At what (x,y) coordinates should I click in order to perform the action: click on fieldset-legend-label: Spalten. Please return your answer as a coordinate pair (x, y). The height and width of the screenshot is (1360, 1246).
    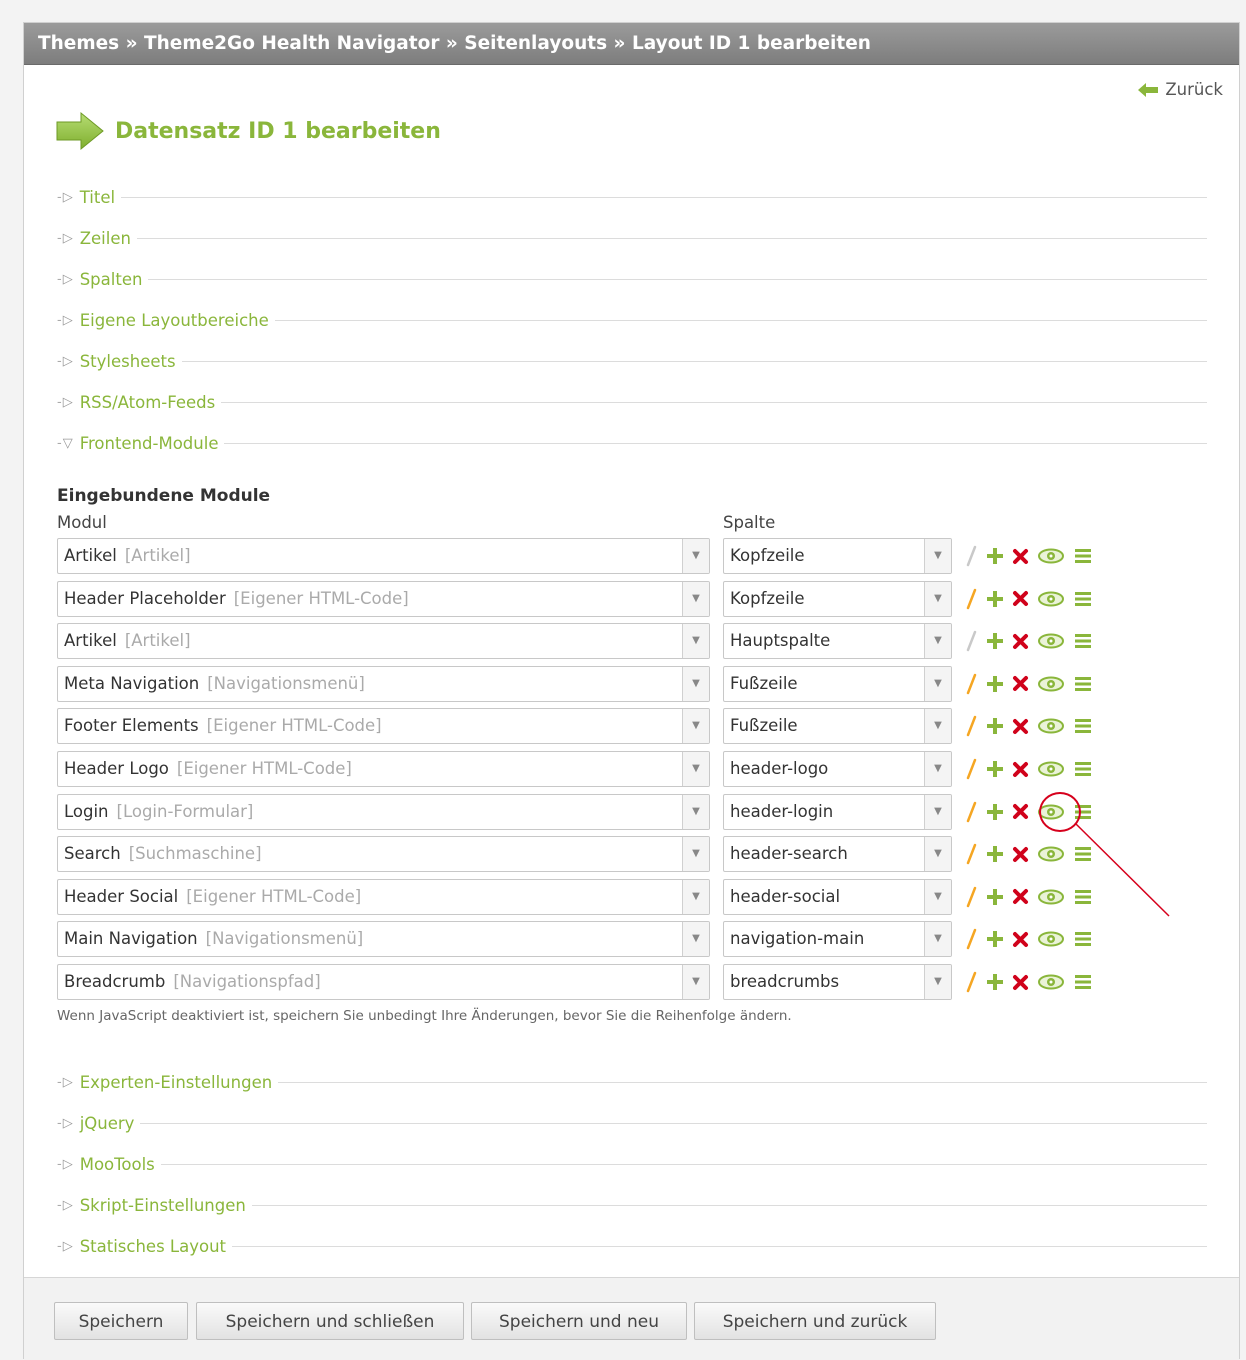
    Looking at the image, I should click on (111, 279).